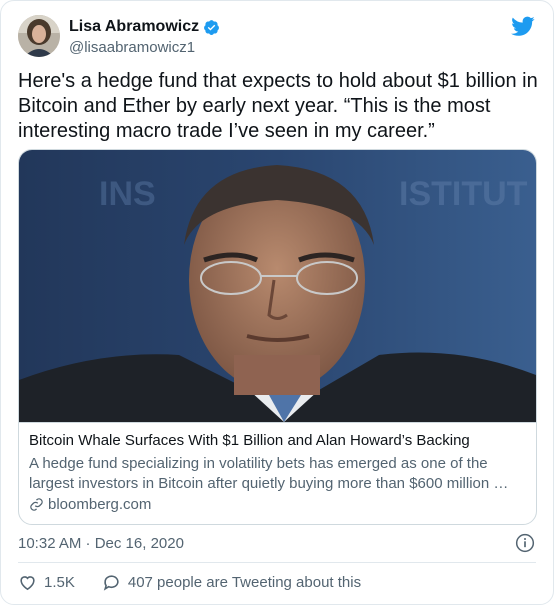 This screenshot has height=605, width=554. What do you see at coordinates (212, 27) in the screenshot?
I see `verified-badge-icon` at bounding box center [212, 27].